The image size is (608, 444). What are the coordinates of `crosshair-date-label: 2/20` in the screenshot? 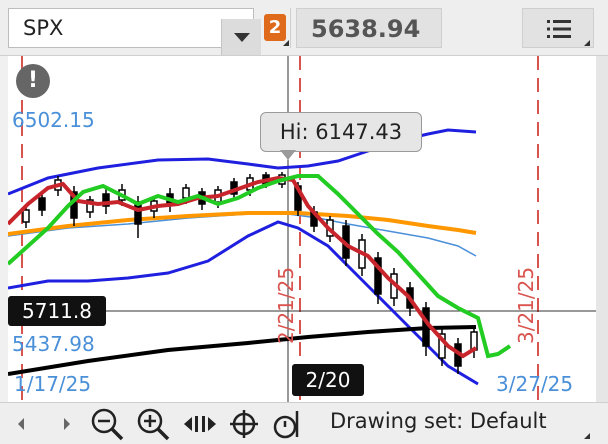 It's located at (328, 380).